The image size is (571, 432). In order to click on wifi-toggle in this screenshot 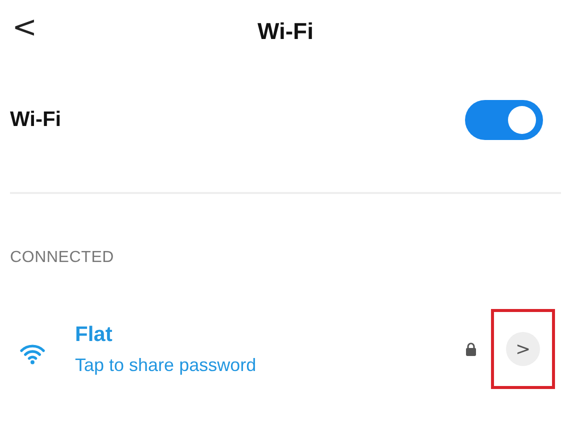, I will do `click(504, 120)`.